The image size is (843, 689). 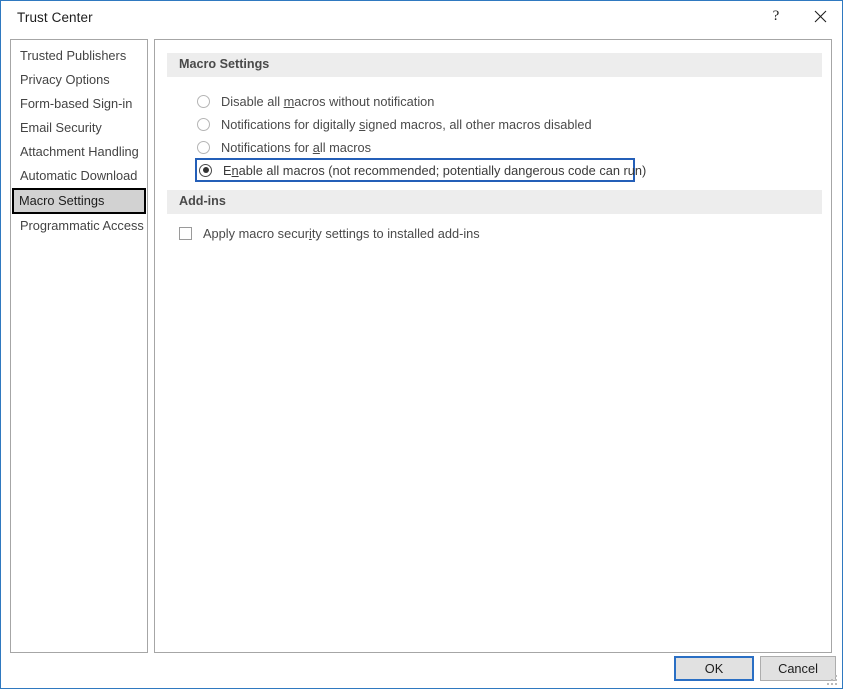 I want to click on ok-button: OK, so click(x=714, y=668).